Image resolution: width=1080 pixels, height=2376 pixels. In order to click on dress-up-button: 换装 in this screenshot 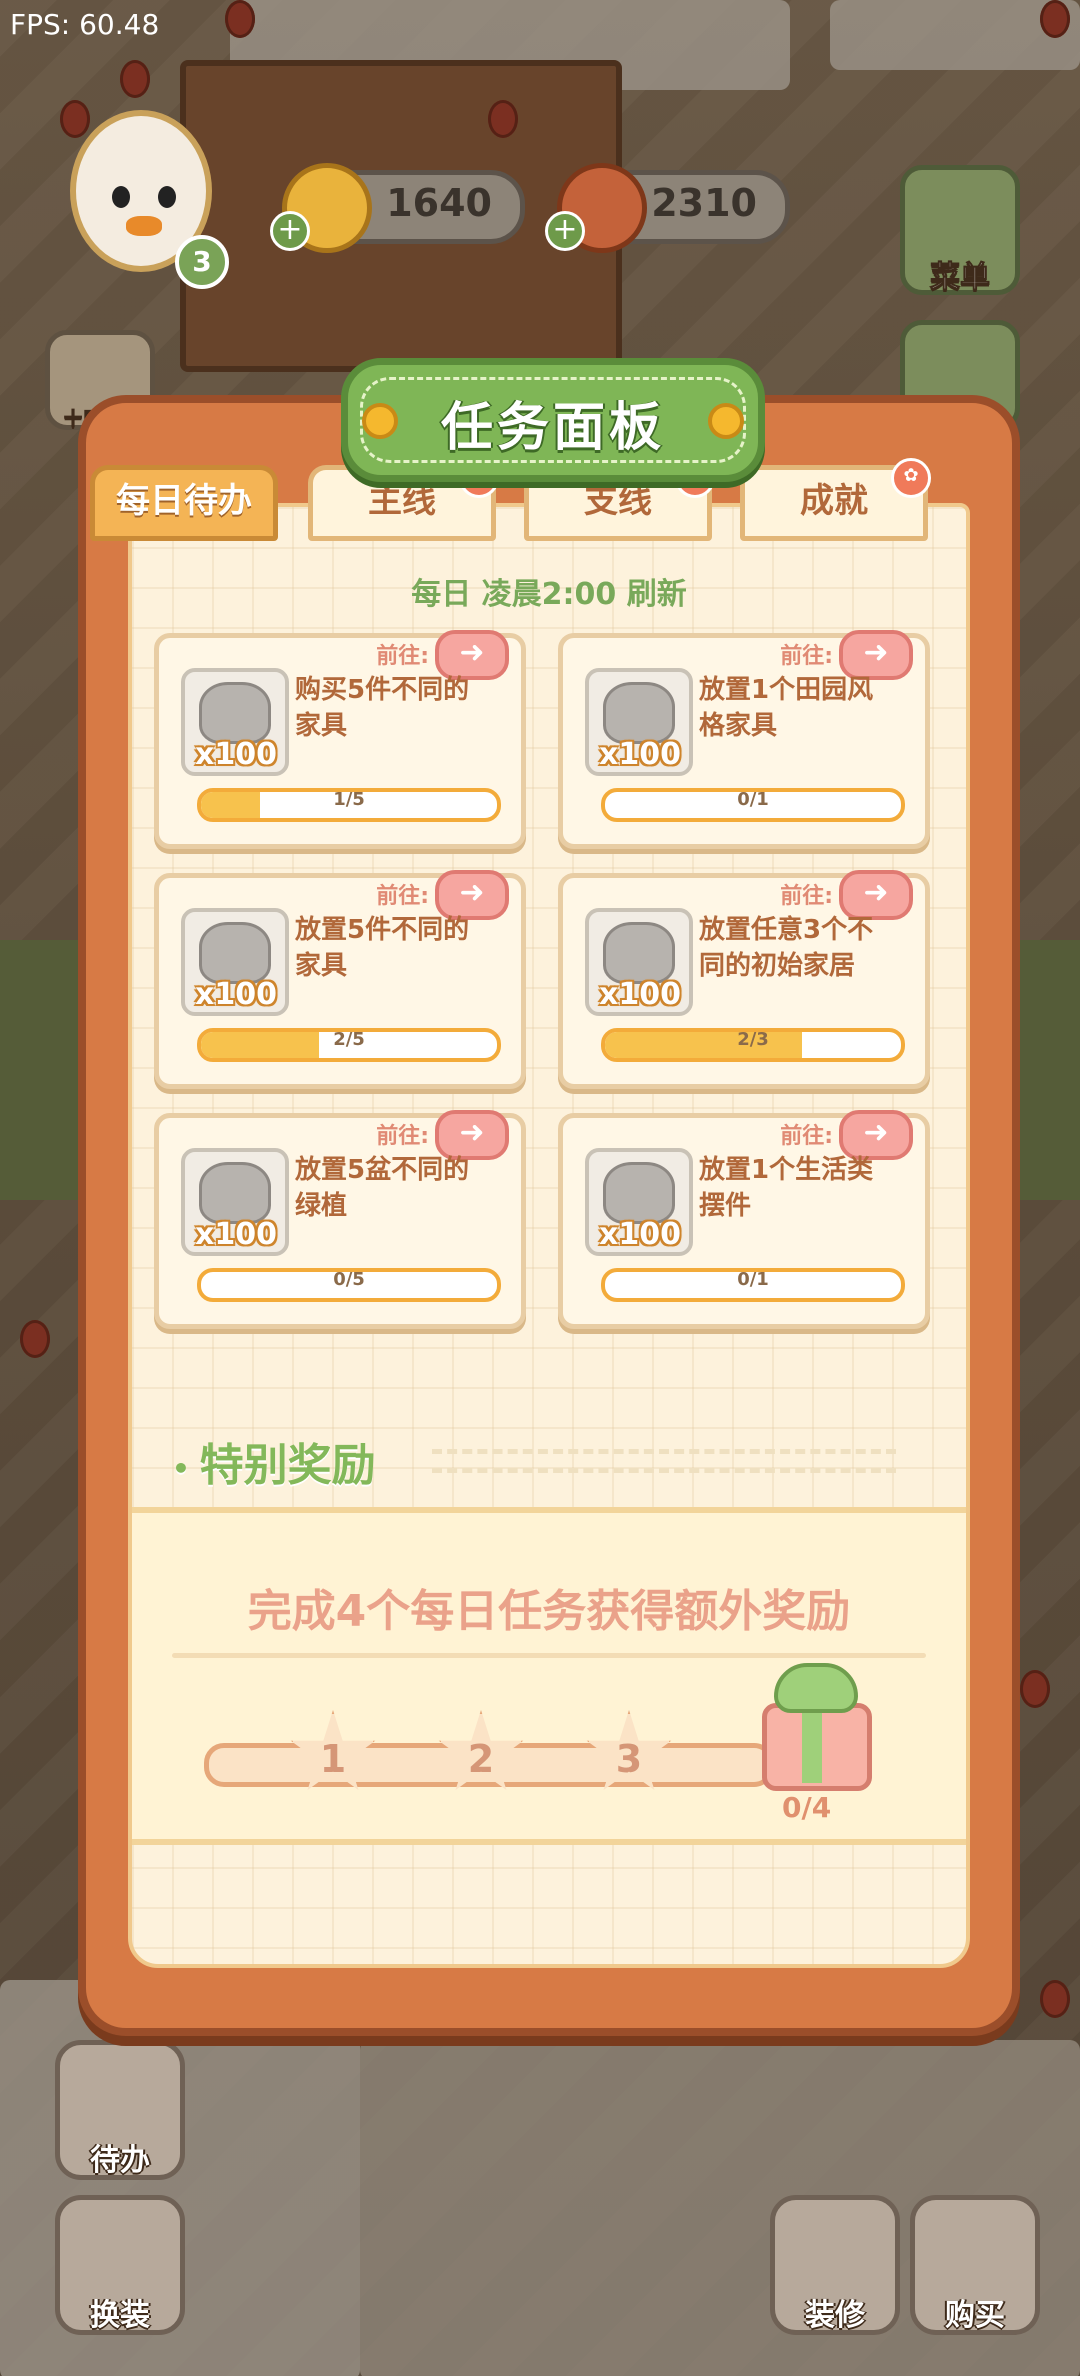, I will do `click(120, 2265)`.